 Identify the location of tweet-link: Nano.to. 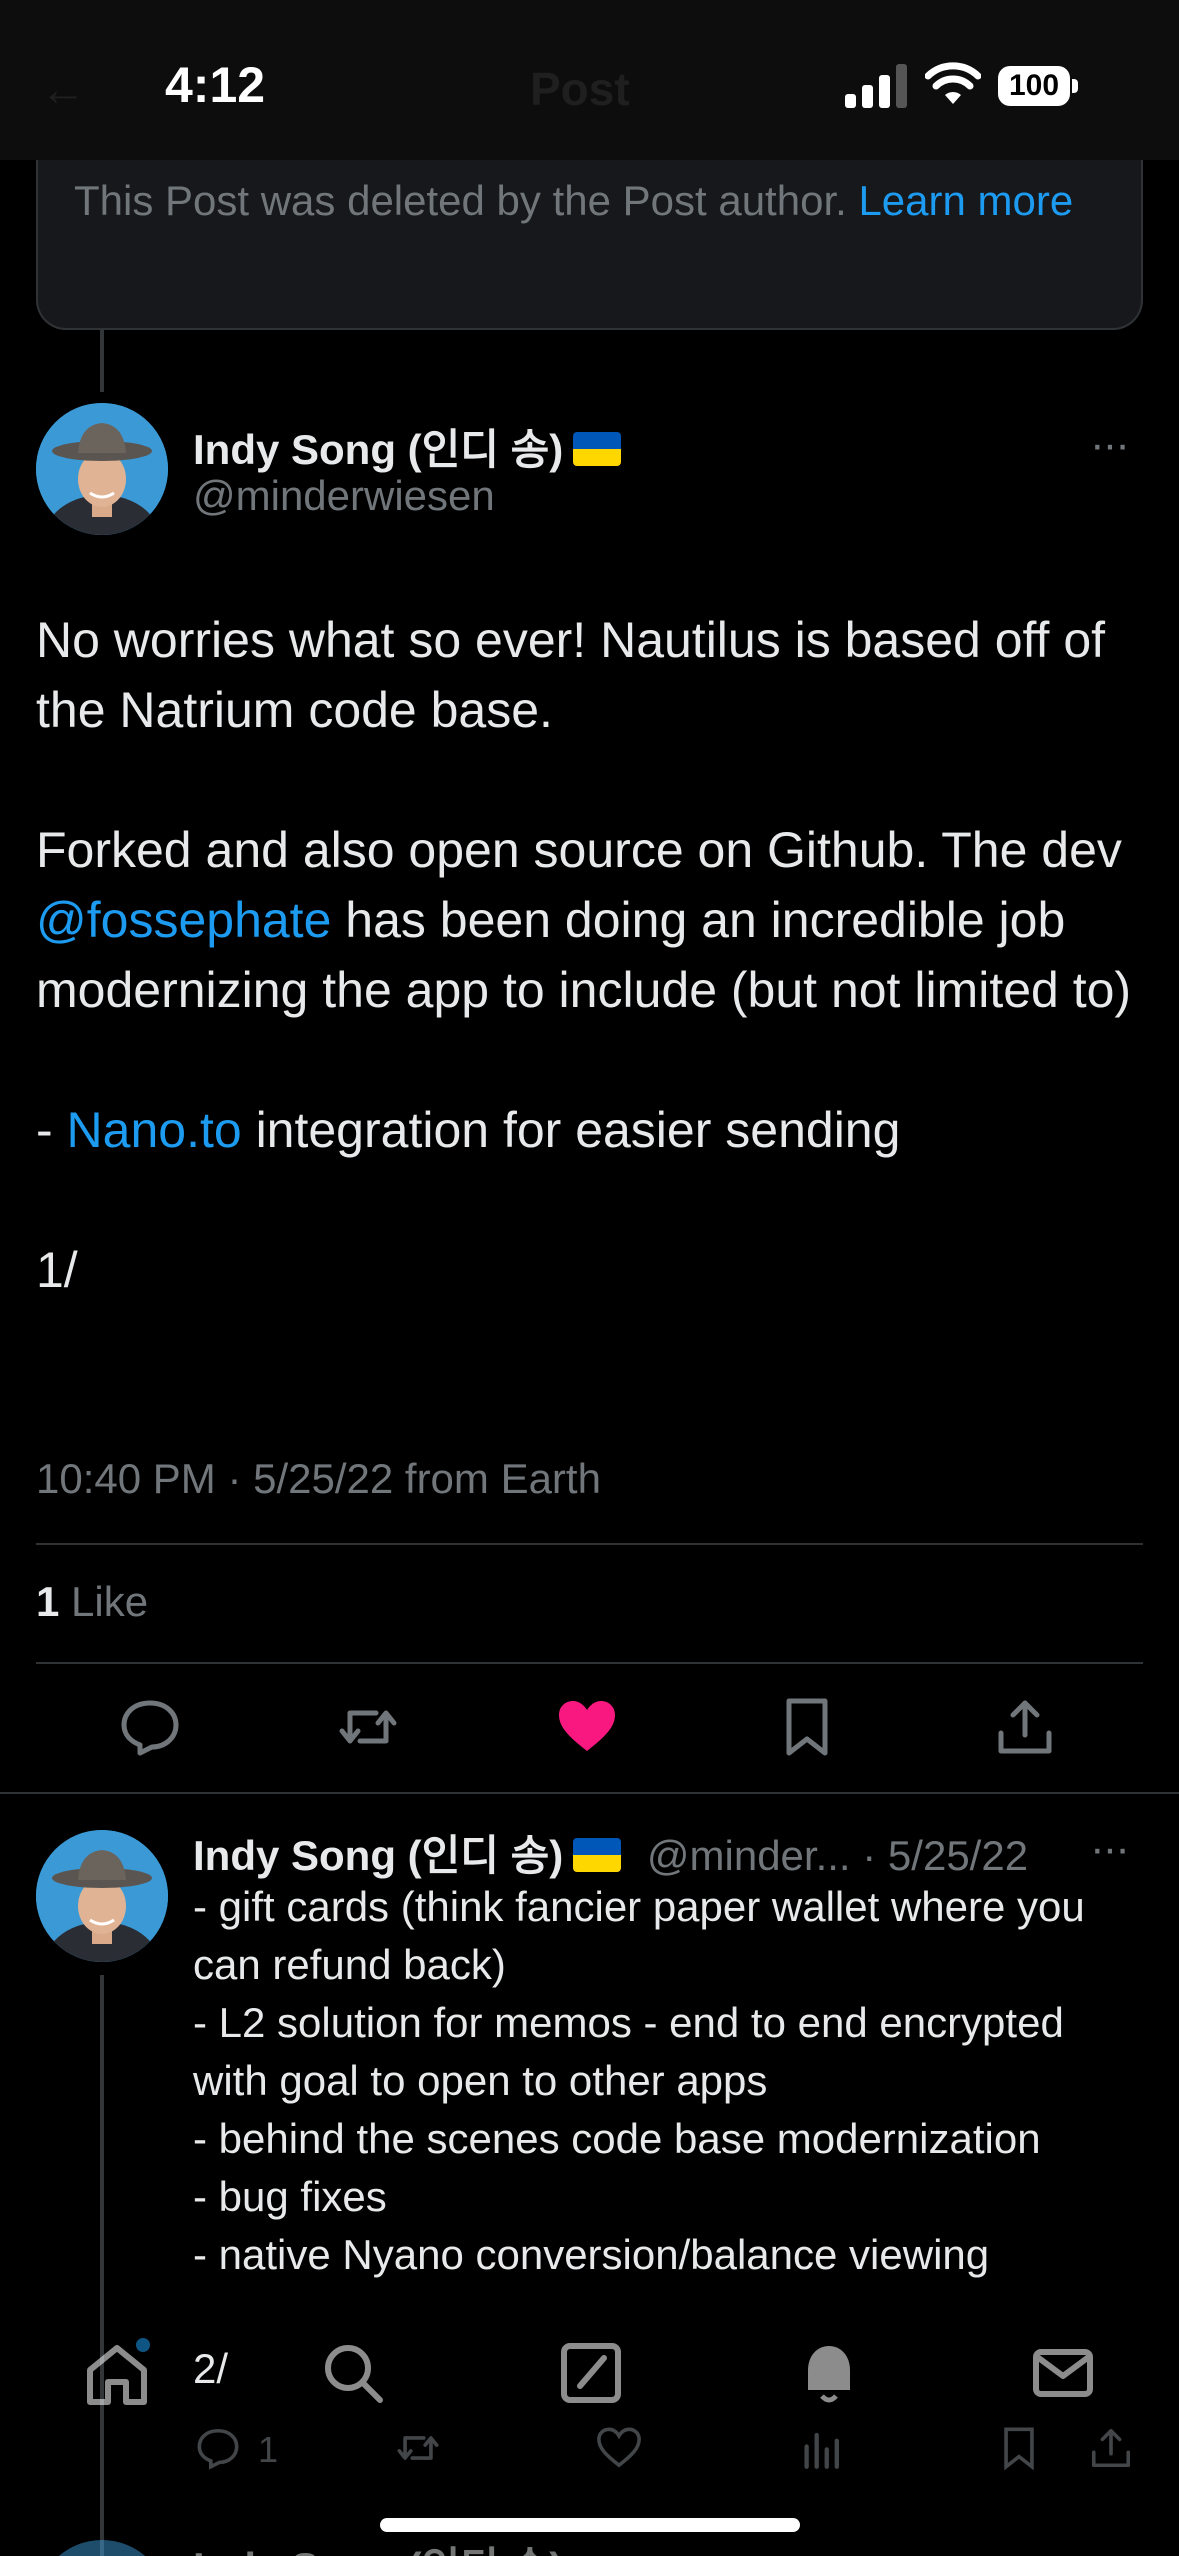
(154, 1130).